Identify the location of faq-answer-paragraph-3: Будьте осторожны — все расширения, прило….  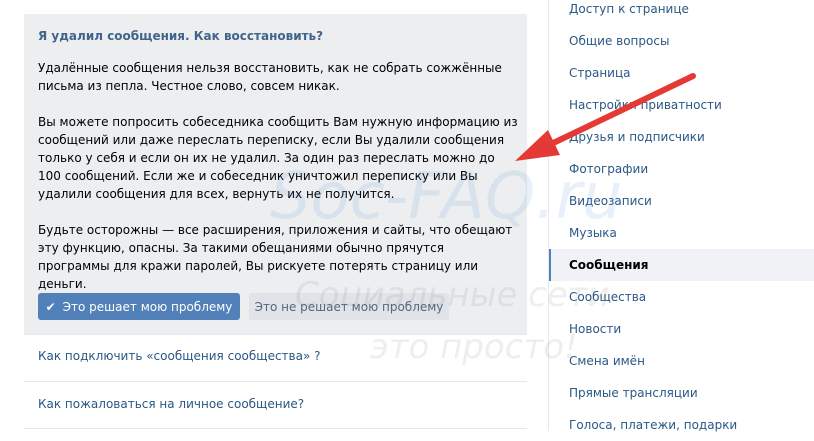
(275, 257).